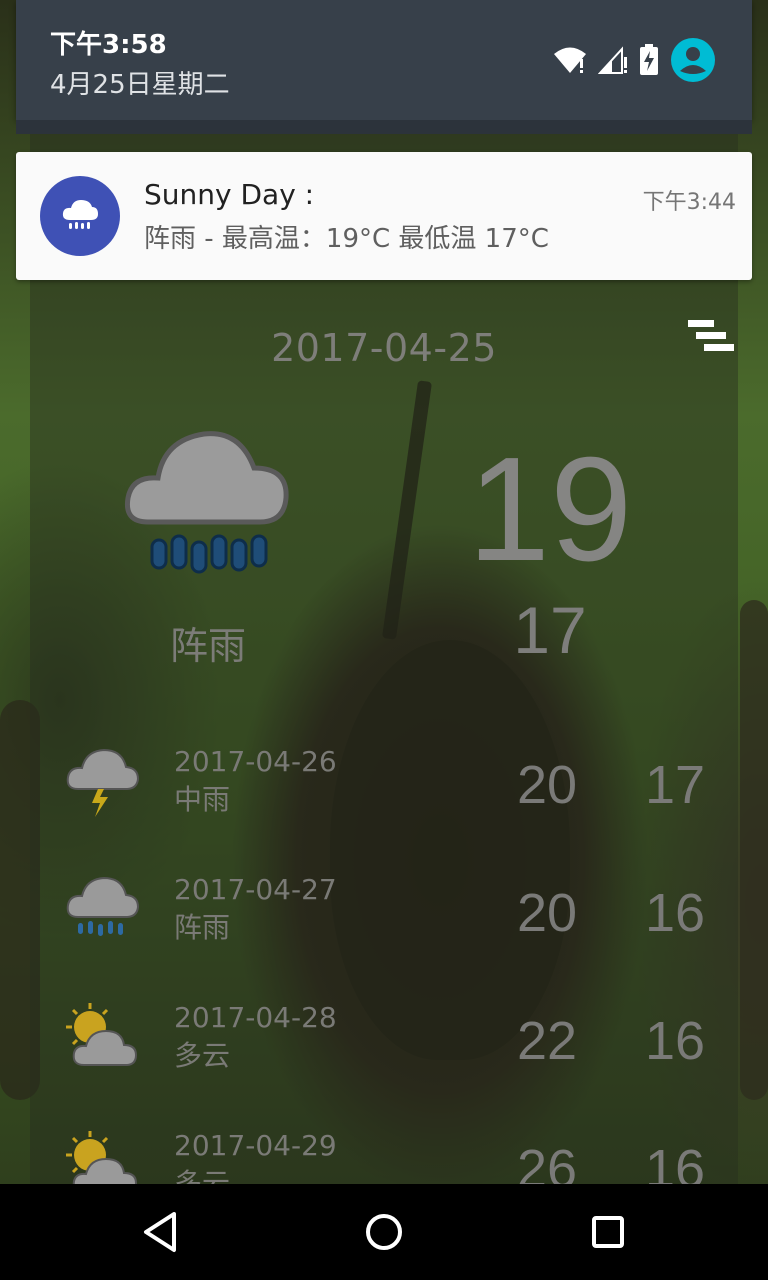  What do you see at coordinates (693, 60) in the screenshot?
I see `account-icon` at bounding box center [693, 60].